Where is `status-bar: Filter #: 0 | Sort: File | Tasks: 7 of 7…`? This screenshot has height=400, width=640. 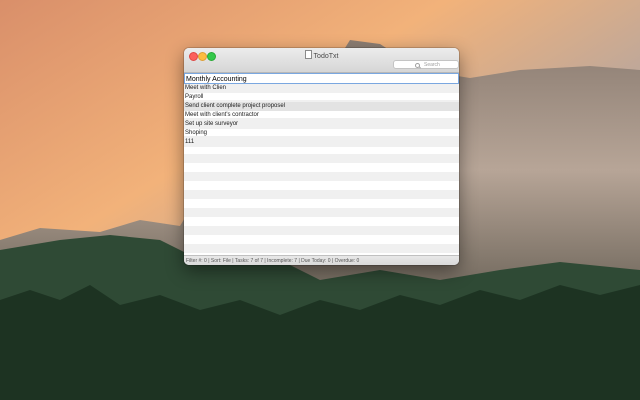 status-bar: Filter #: 0 | Sort: File | Tasks: 7 of 7… is located at coordinates (321, 260).